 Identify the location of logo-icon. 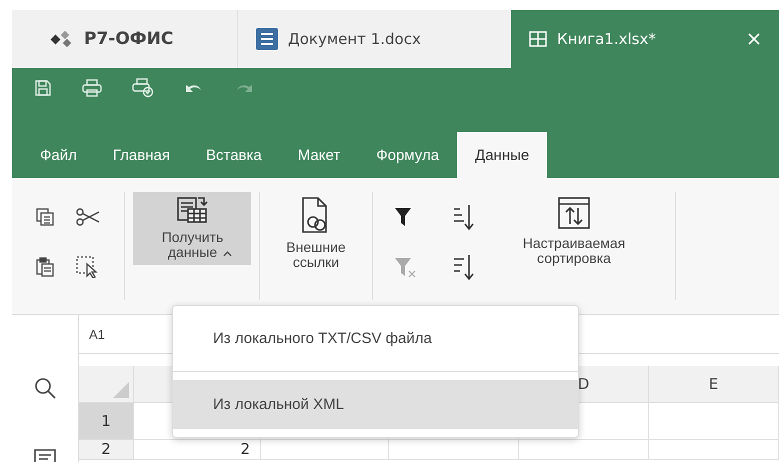
(62, 39).